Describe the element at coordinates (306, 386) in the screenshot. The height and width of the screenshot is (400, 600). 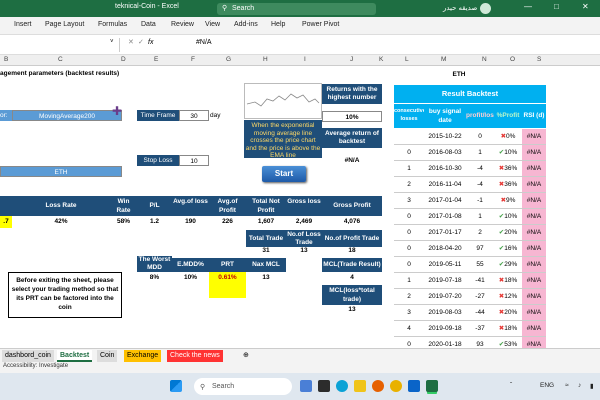
I see `meet-icon` at that location.